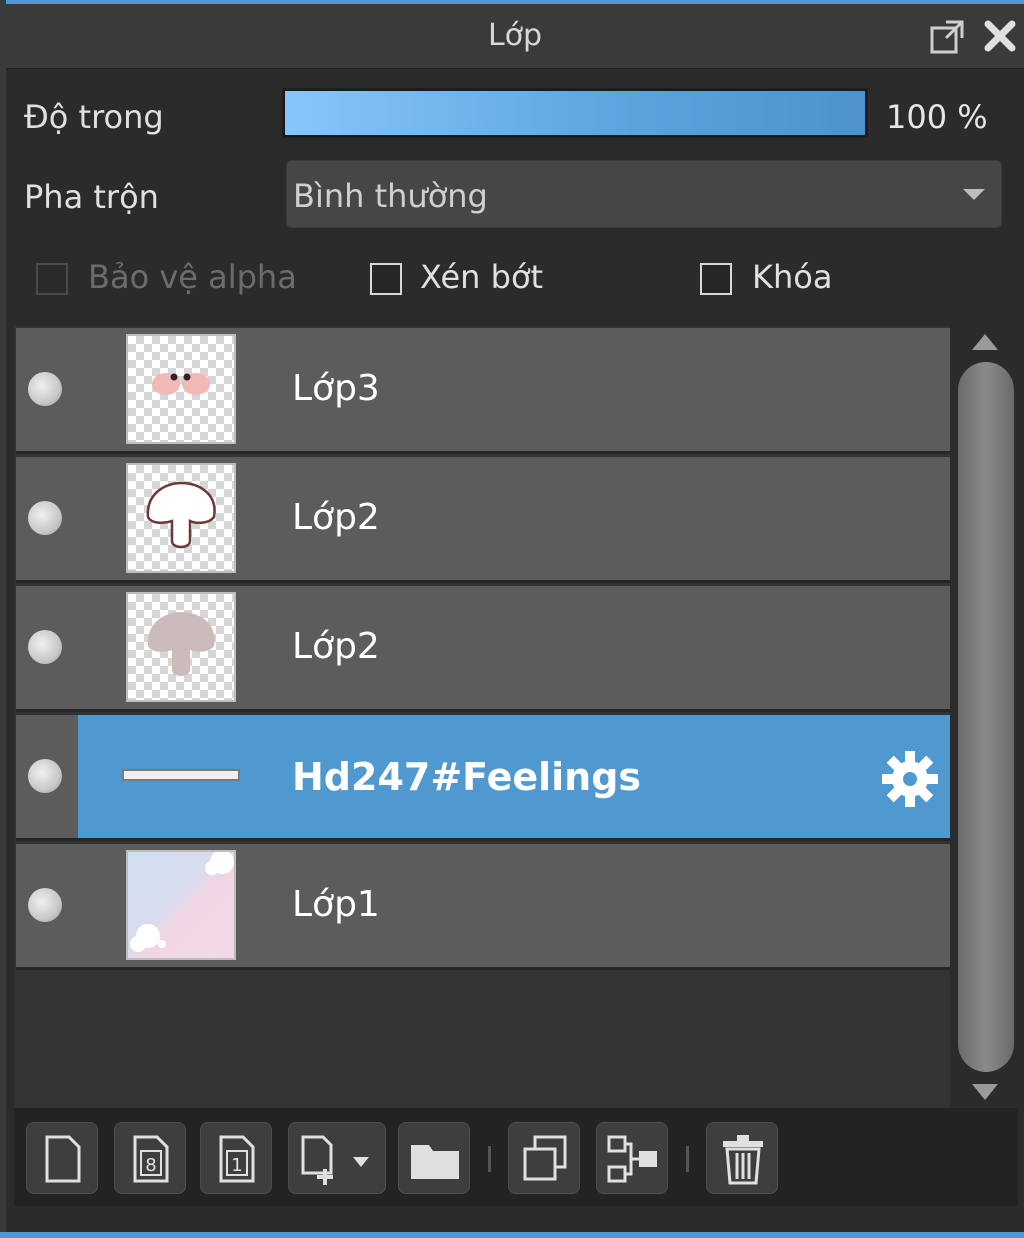 This screenshot has height=1238, width=1024. What do you see at coordinates (236, 1165) in the screenshot?
I see `svg-text: 1` at bounding box center [236, 1165].